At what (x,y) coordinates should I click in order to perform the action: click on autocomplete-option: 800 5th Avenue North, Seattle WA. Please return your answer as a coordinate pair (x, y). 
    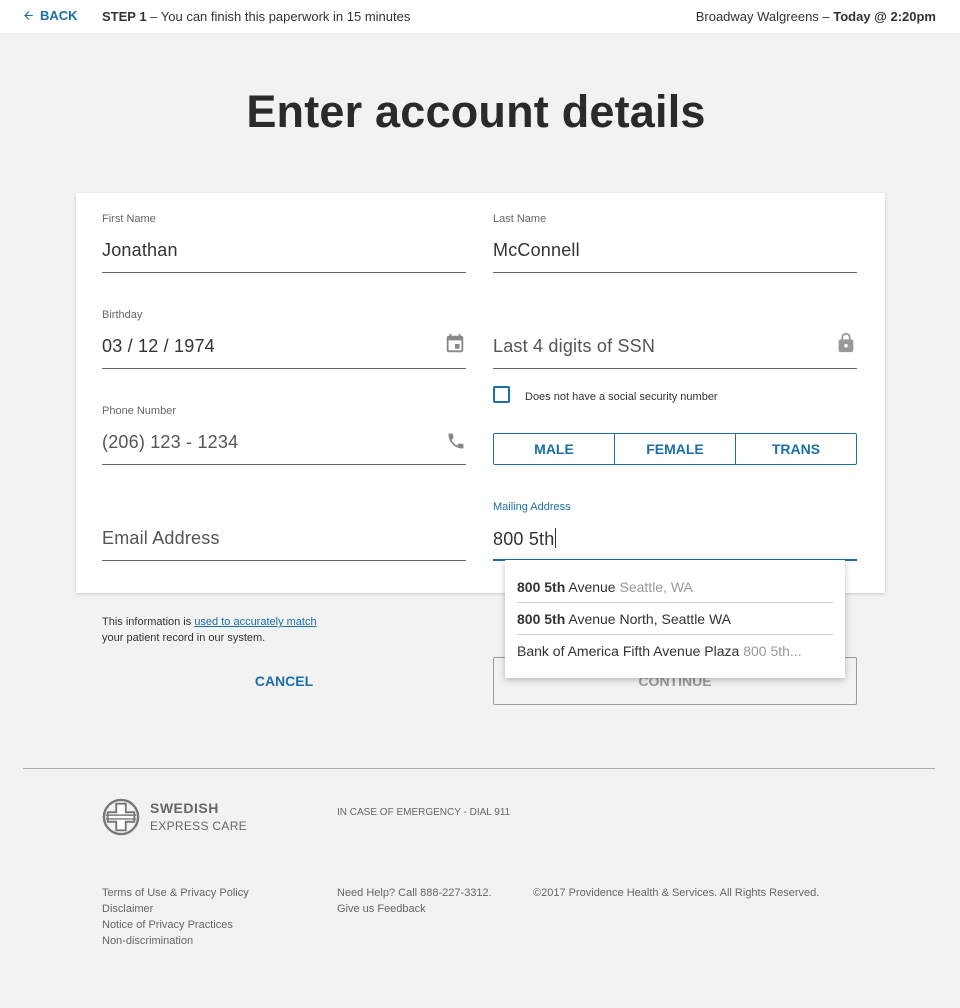
    Looking at the image, I should click on (675, 619).